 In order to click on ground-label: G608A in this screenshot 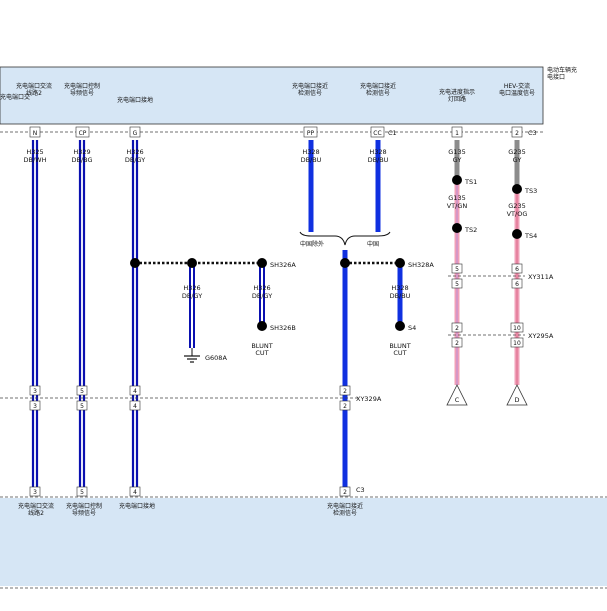, I will do `click(216, 358)`.